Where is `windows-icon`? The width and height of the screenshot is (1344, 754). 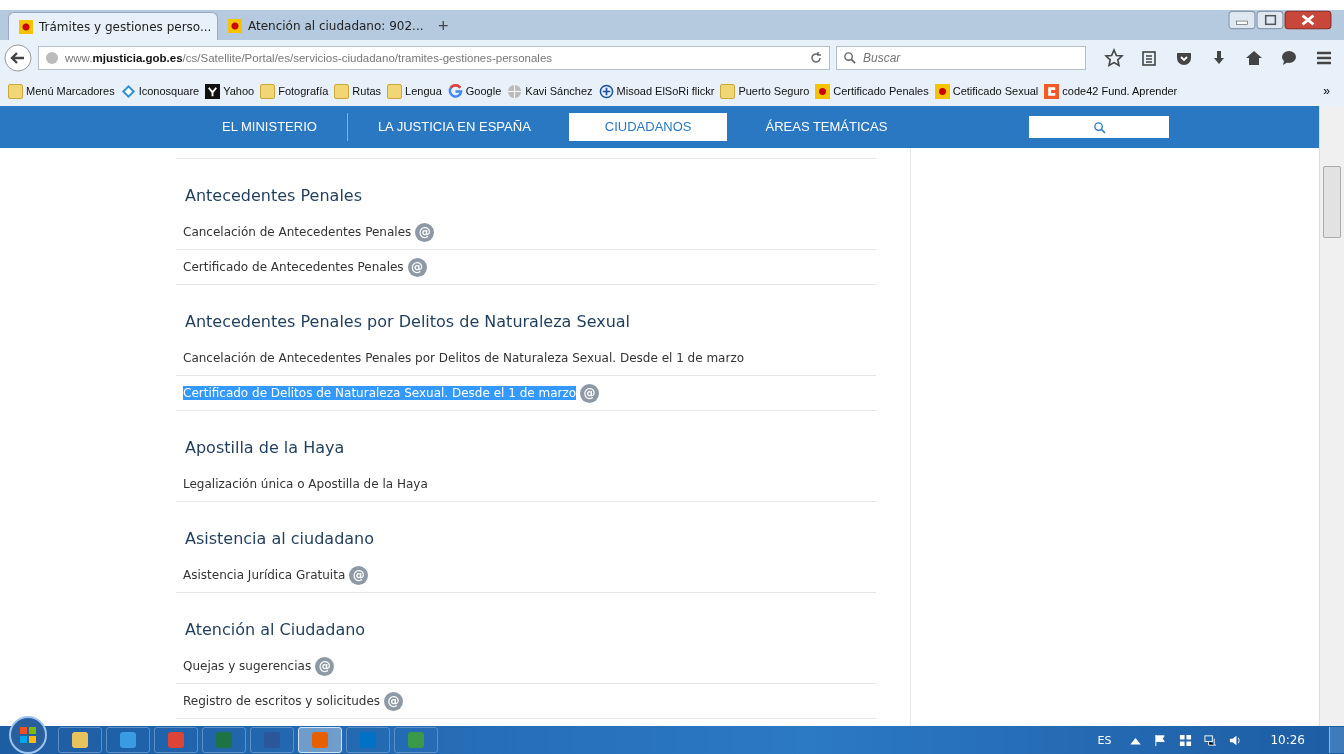
windows-icon is located at coordinates (1186, 740).